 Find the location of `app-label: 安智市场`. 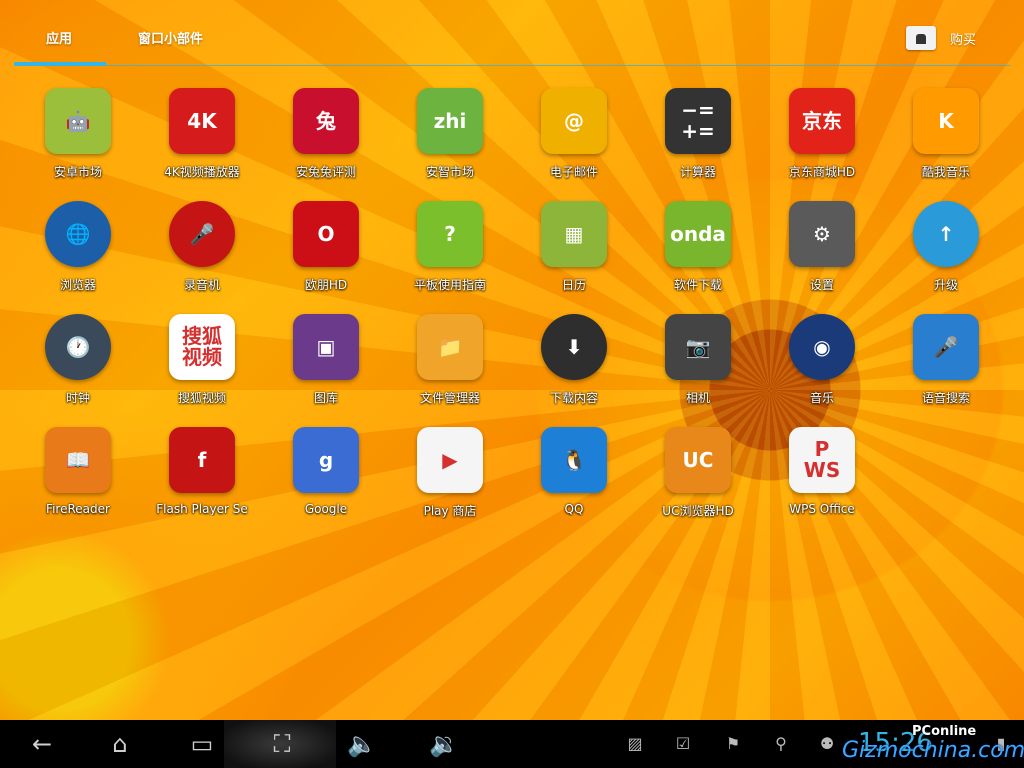

app-label: 安智市场 is located at coordinates (449, 172).